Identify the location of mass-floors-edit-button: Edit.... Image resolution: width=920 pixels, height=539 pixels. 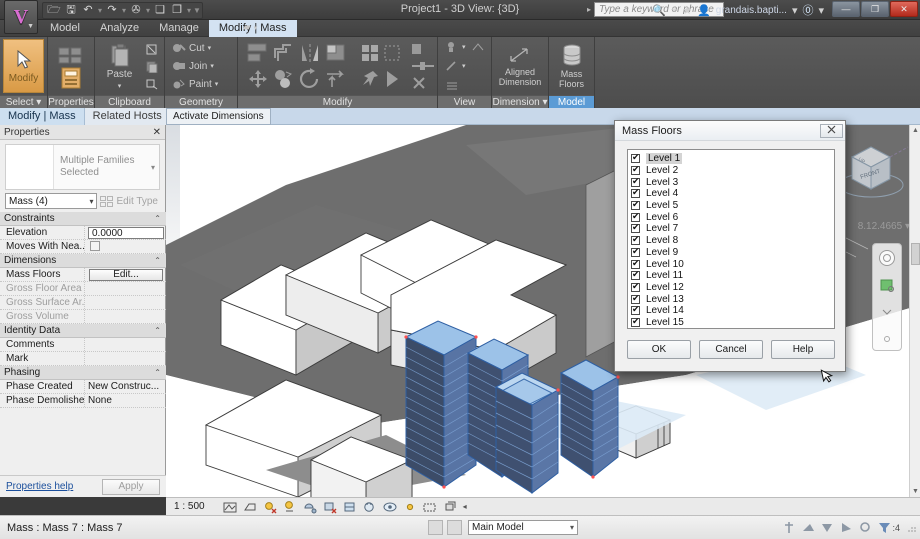
(126, 275).